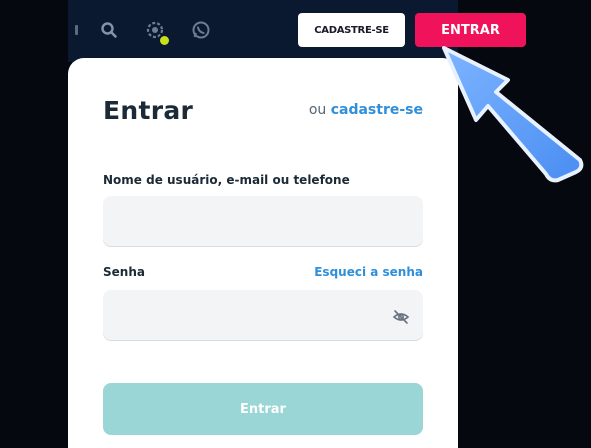  I want to click on partial-icon, so click(75, 30).